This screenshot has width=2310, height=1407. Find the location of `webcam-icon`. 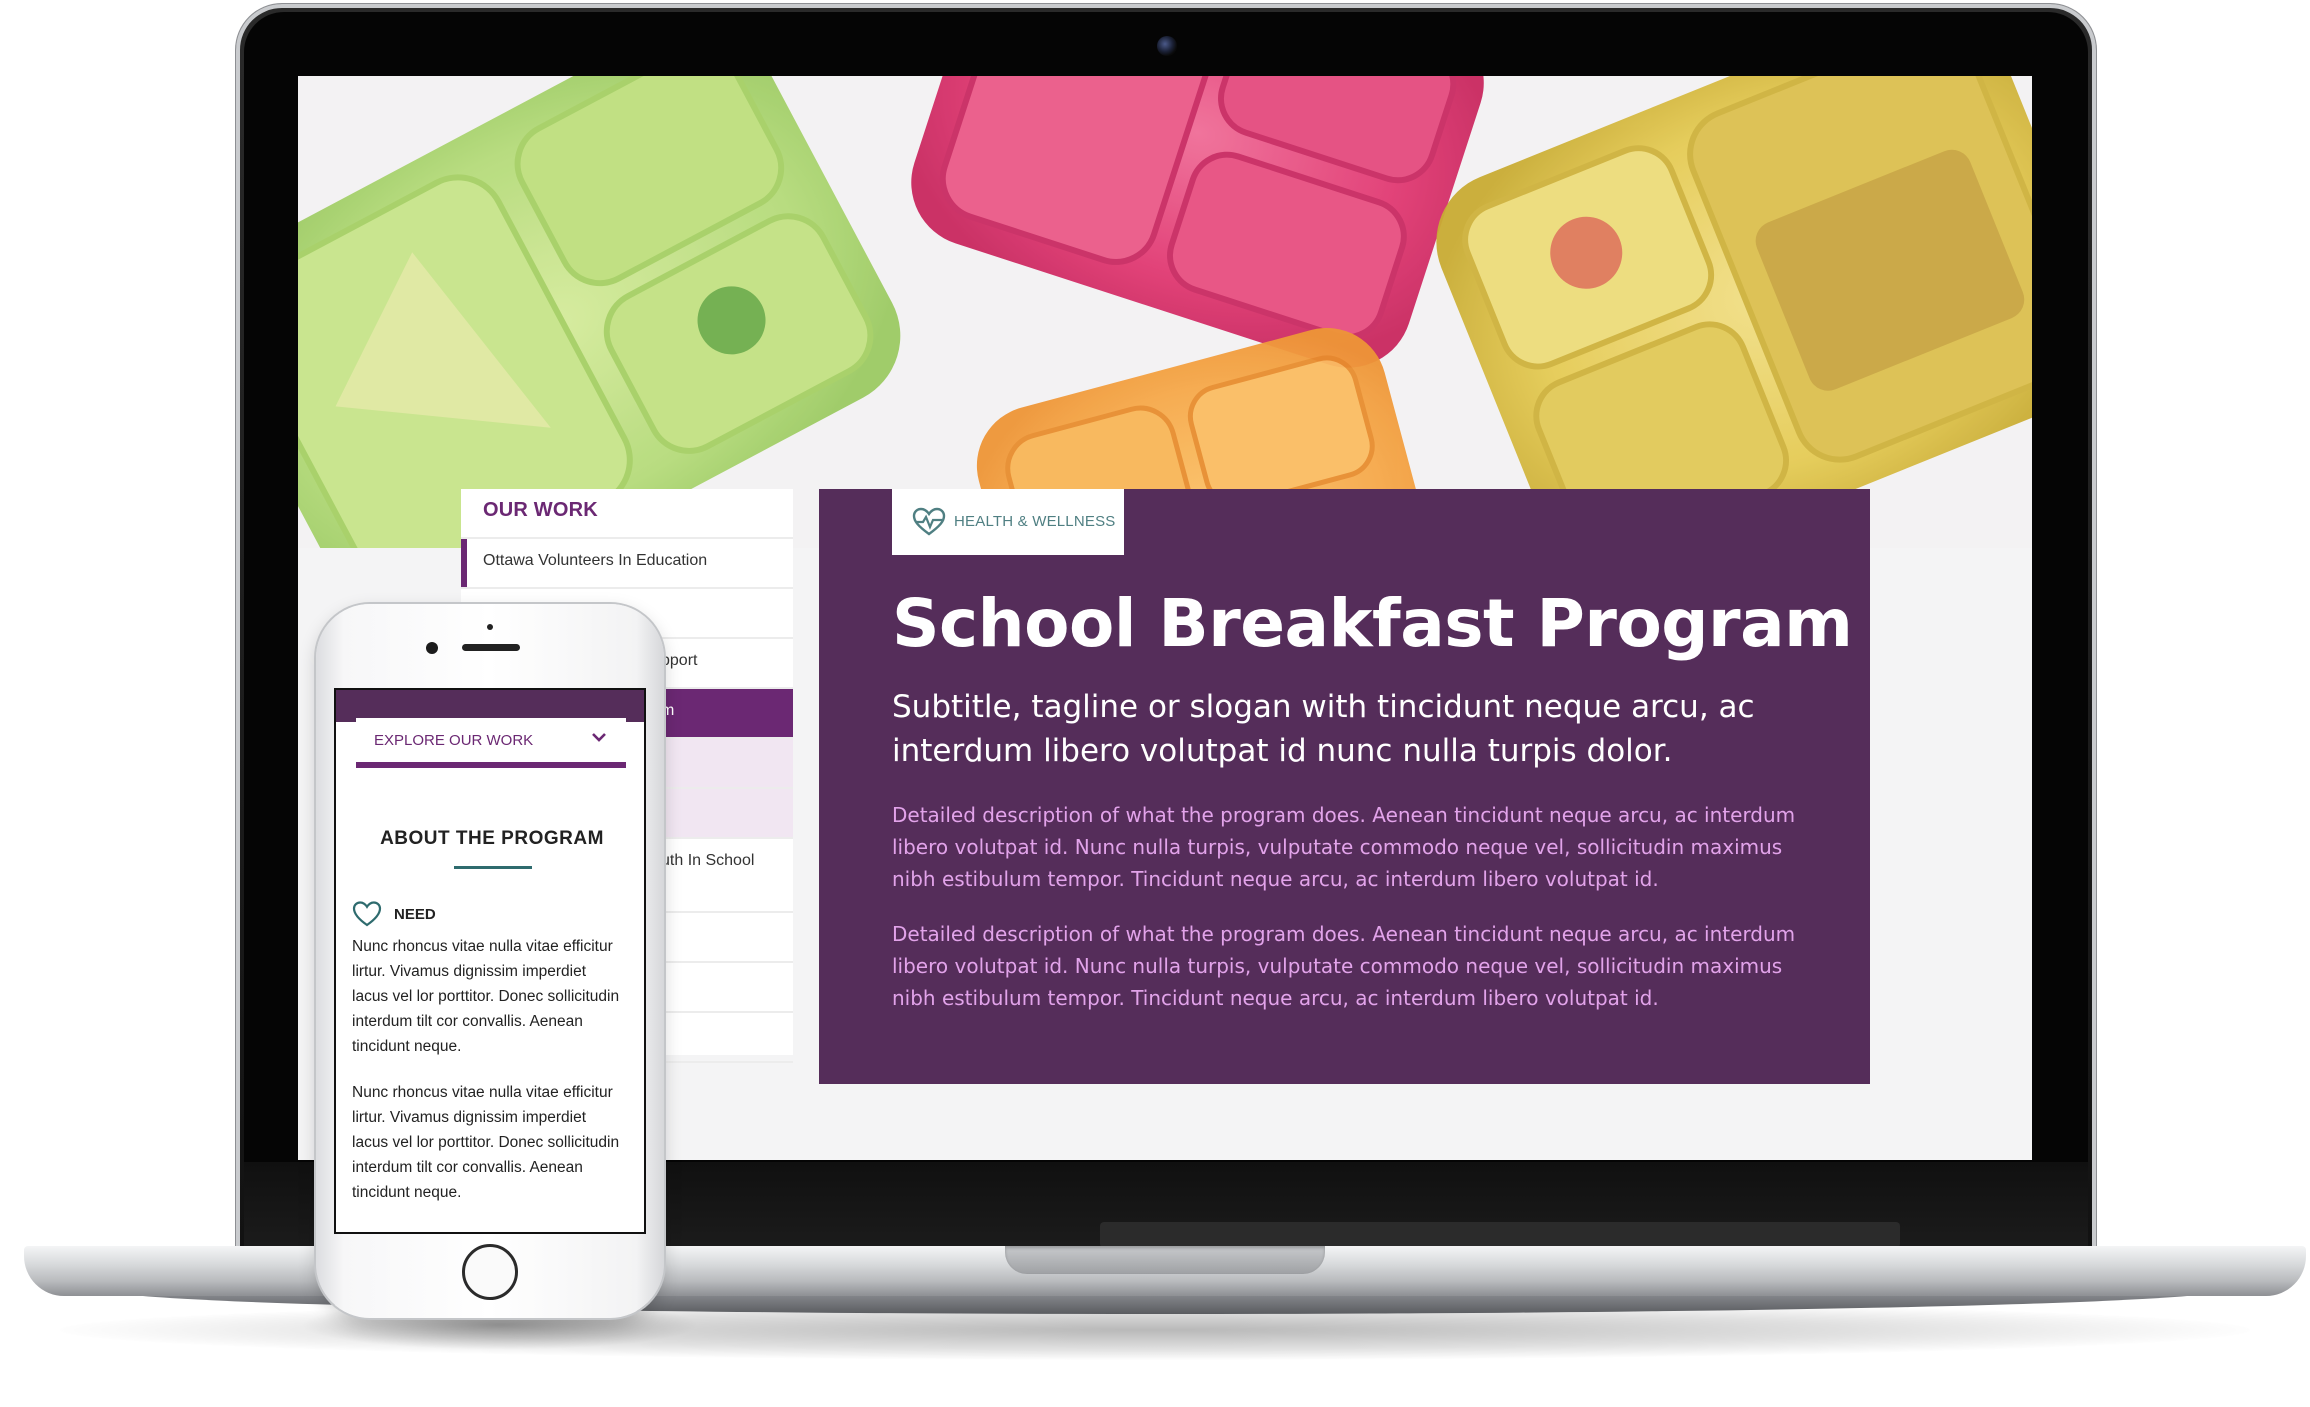

webcam-icon is located at coordinates (1167, 46).